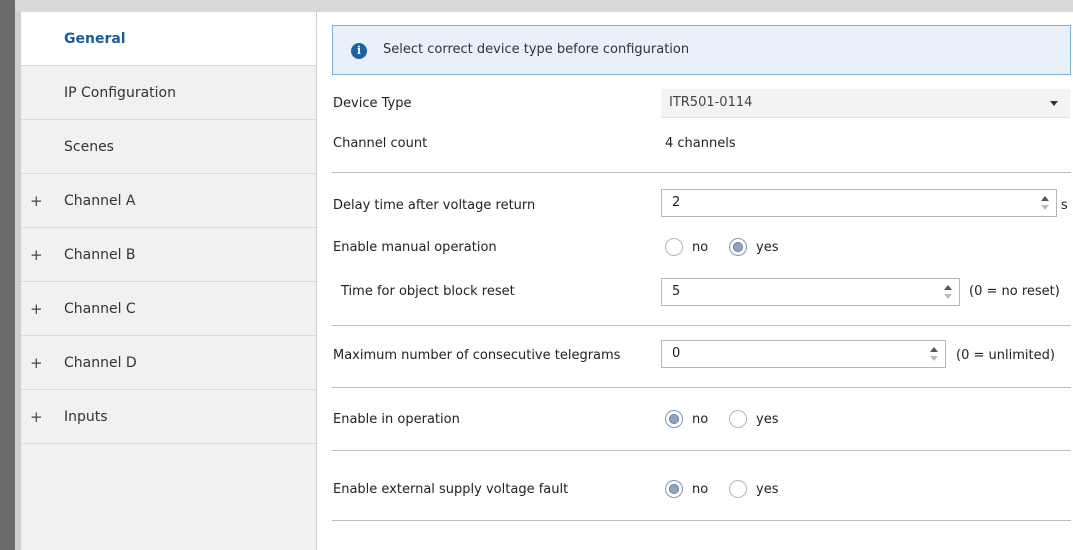  Describe the element at coordinates (1064, 205) in the screenshot. I see `delay-time-unit: s` at that location.